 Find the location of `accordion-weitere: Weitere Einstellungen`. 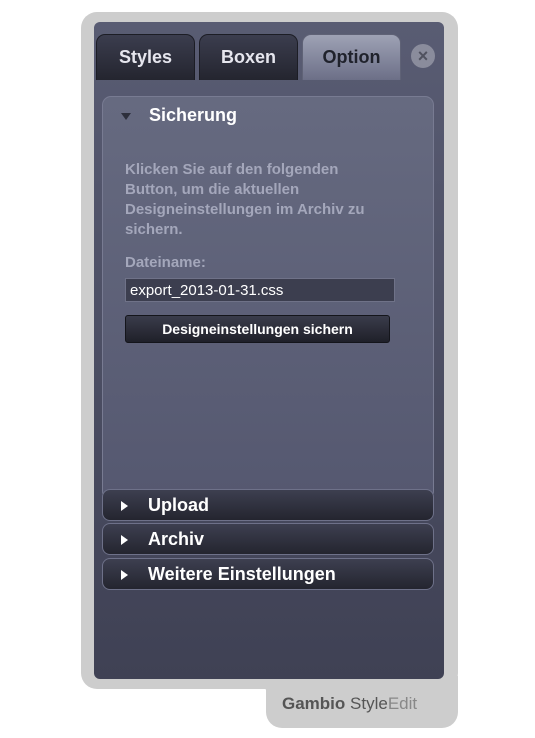

accordion-weitere: Weitere Einstellungen is located at coordinates (268, 574).